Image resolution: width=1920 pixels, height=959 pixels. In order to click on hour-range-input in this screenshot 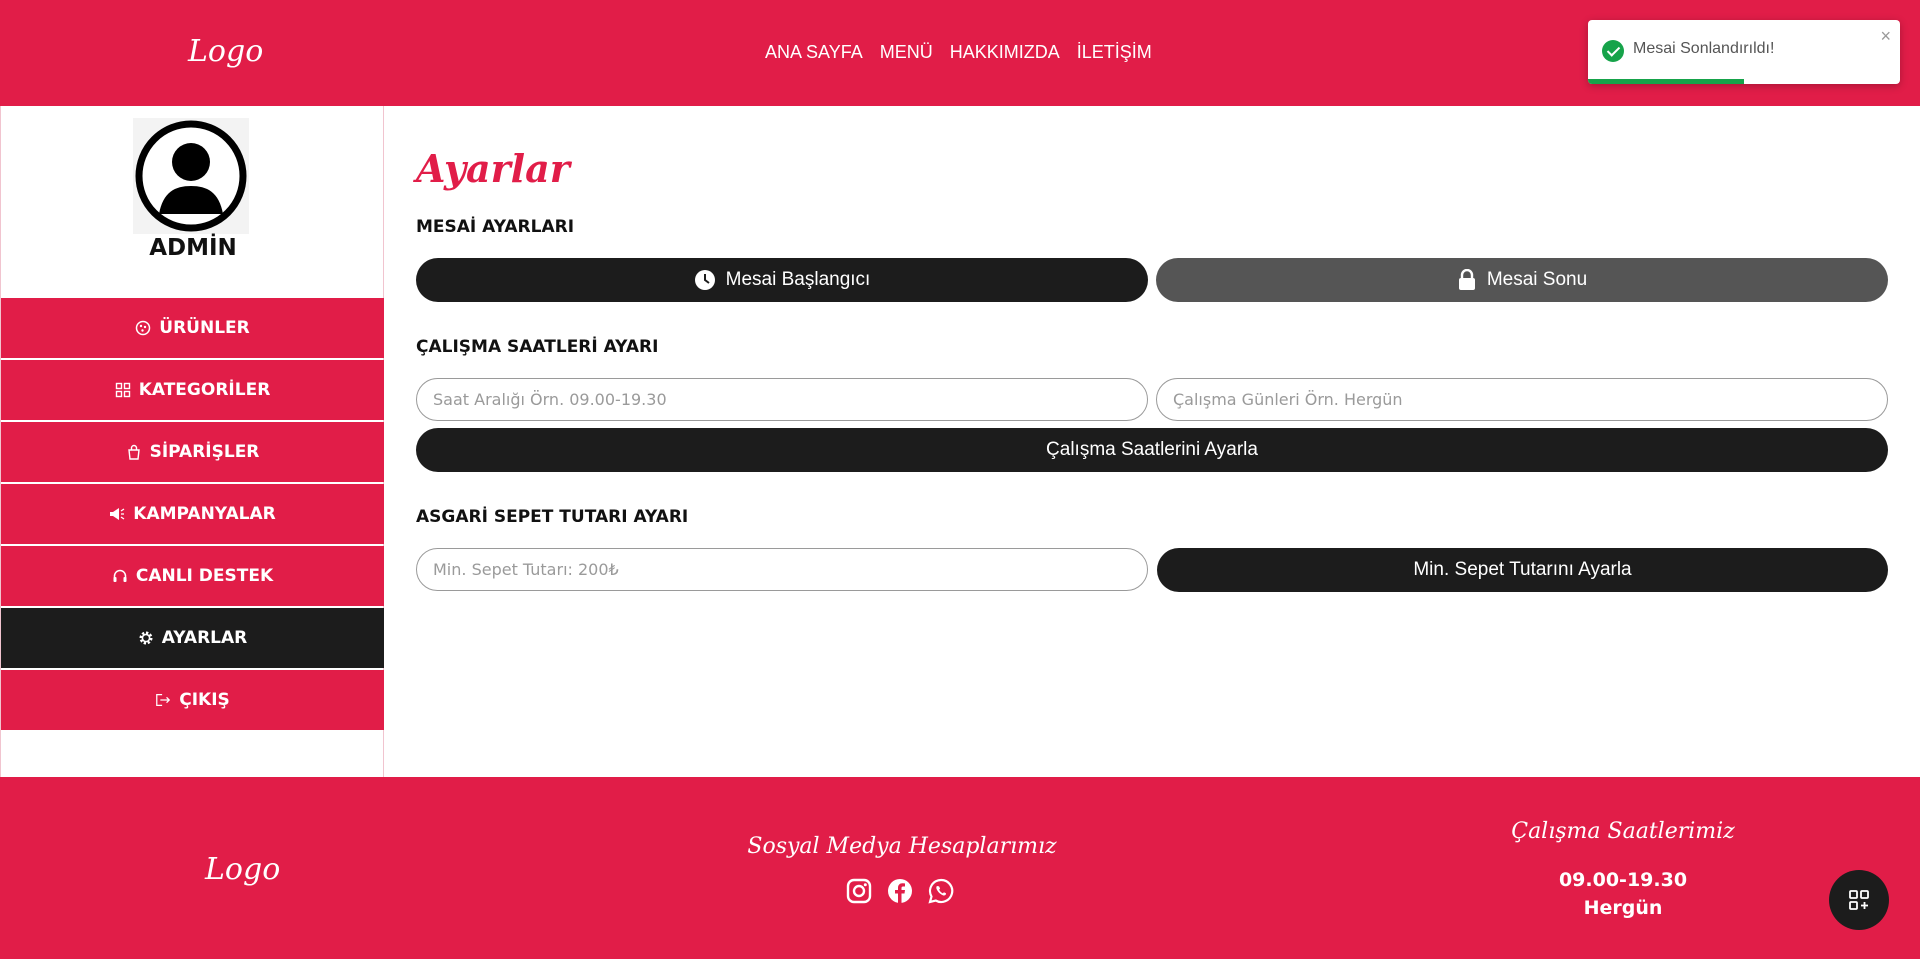, I will do `click(782, 399)`.